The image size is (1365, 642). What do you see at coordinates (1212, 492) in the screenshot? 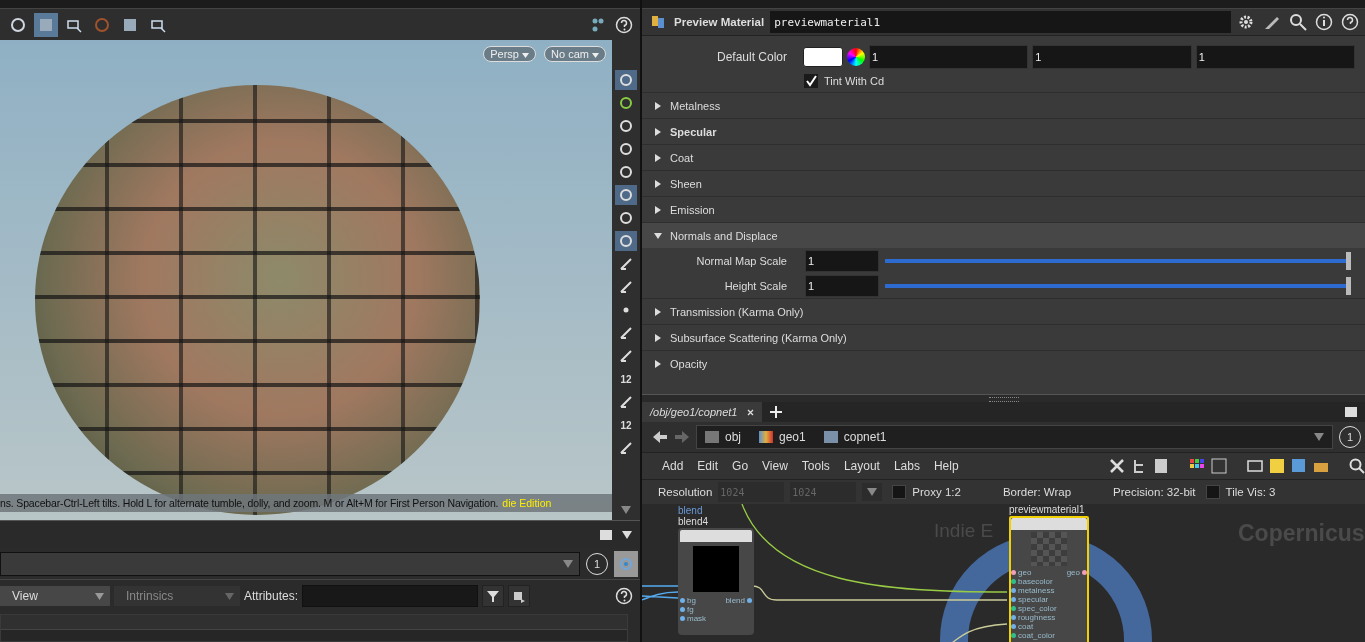
I see `tile-vis-checkbox` at bounding box center [1212, 492].